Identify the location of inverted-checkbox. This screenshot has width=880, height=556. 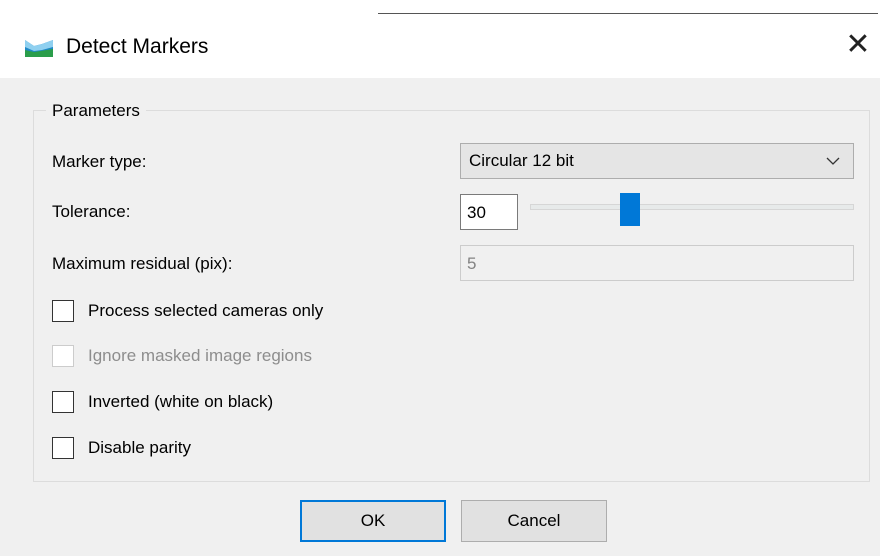
(63, 402).